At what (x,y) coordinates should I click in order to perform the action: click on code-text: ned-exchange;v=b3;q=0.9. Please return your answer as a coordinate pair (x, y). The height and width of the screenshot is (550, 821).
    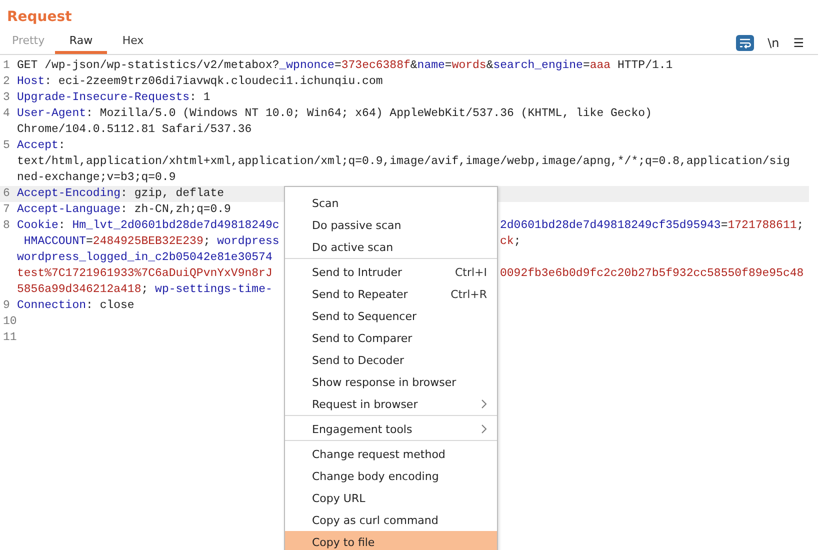
    Looking at the image, I should click on (96, 178).